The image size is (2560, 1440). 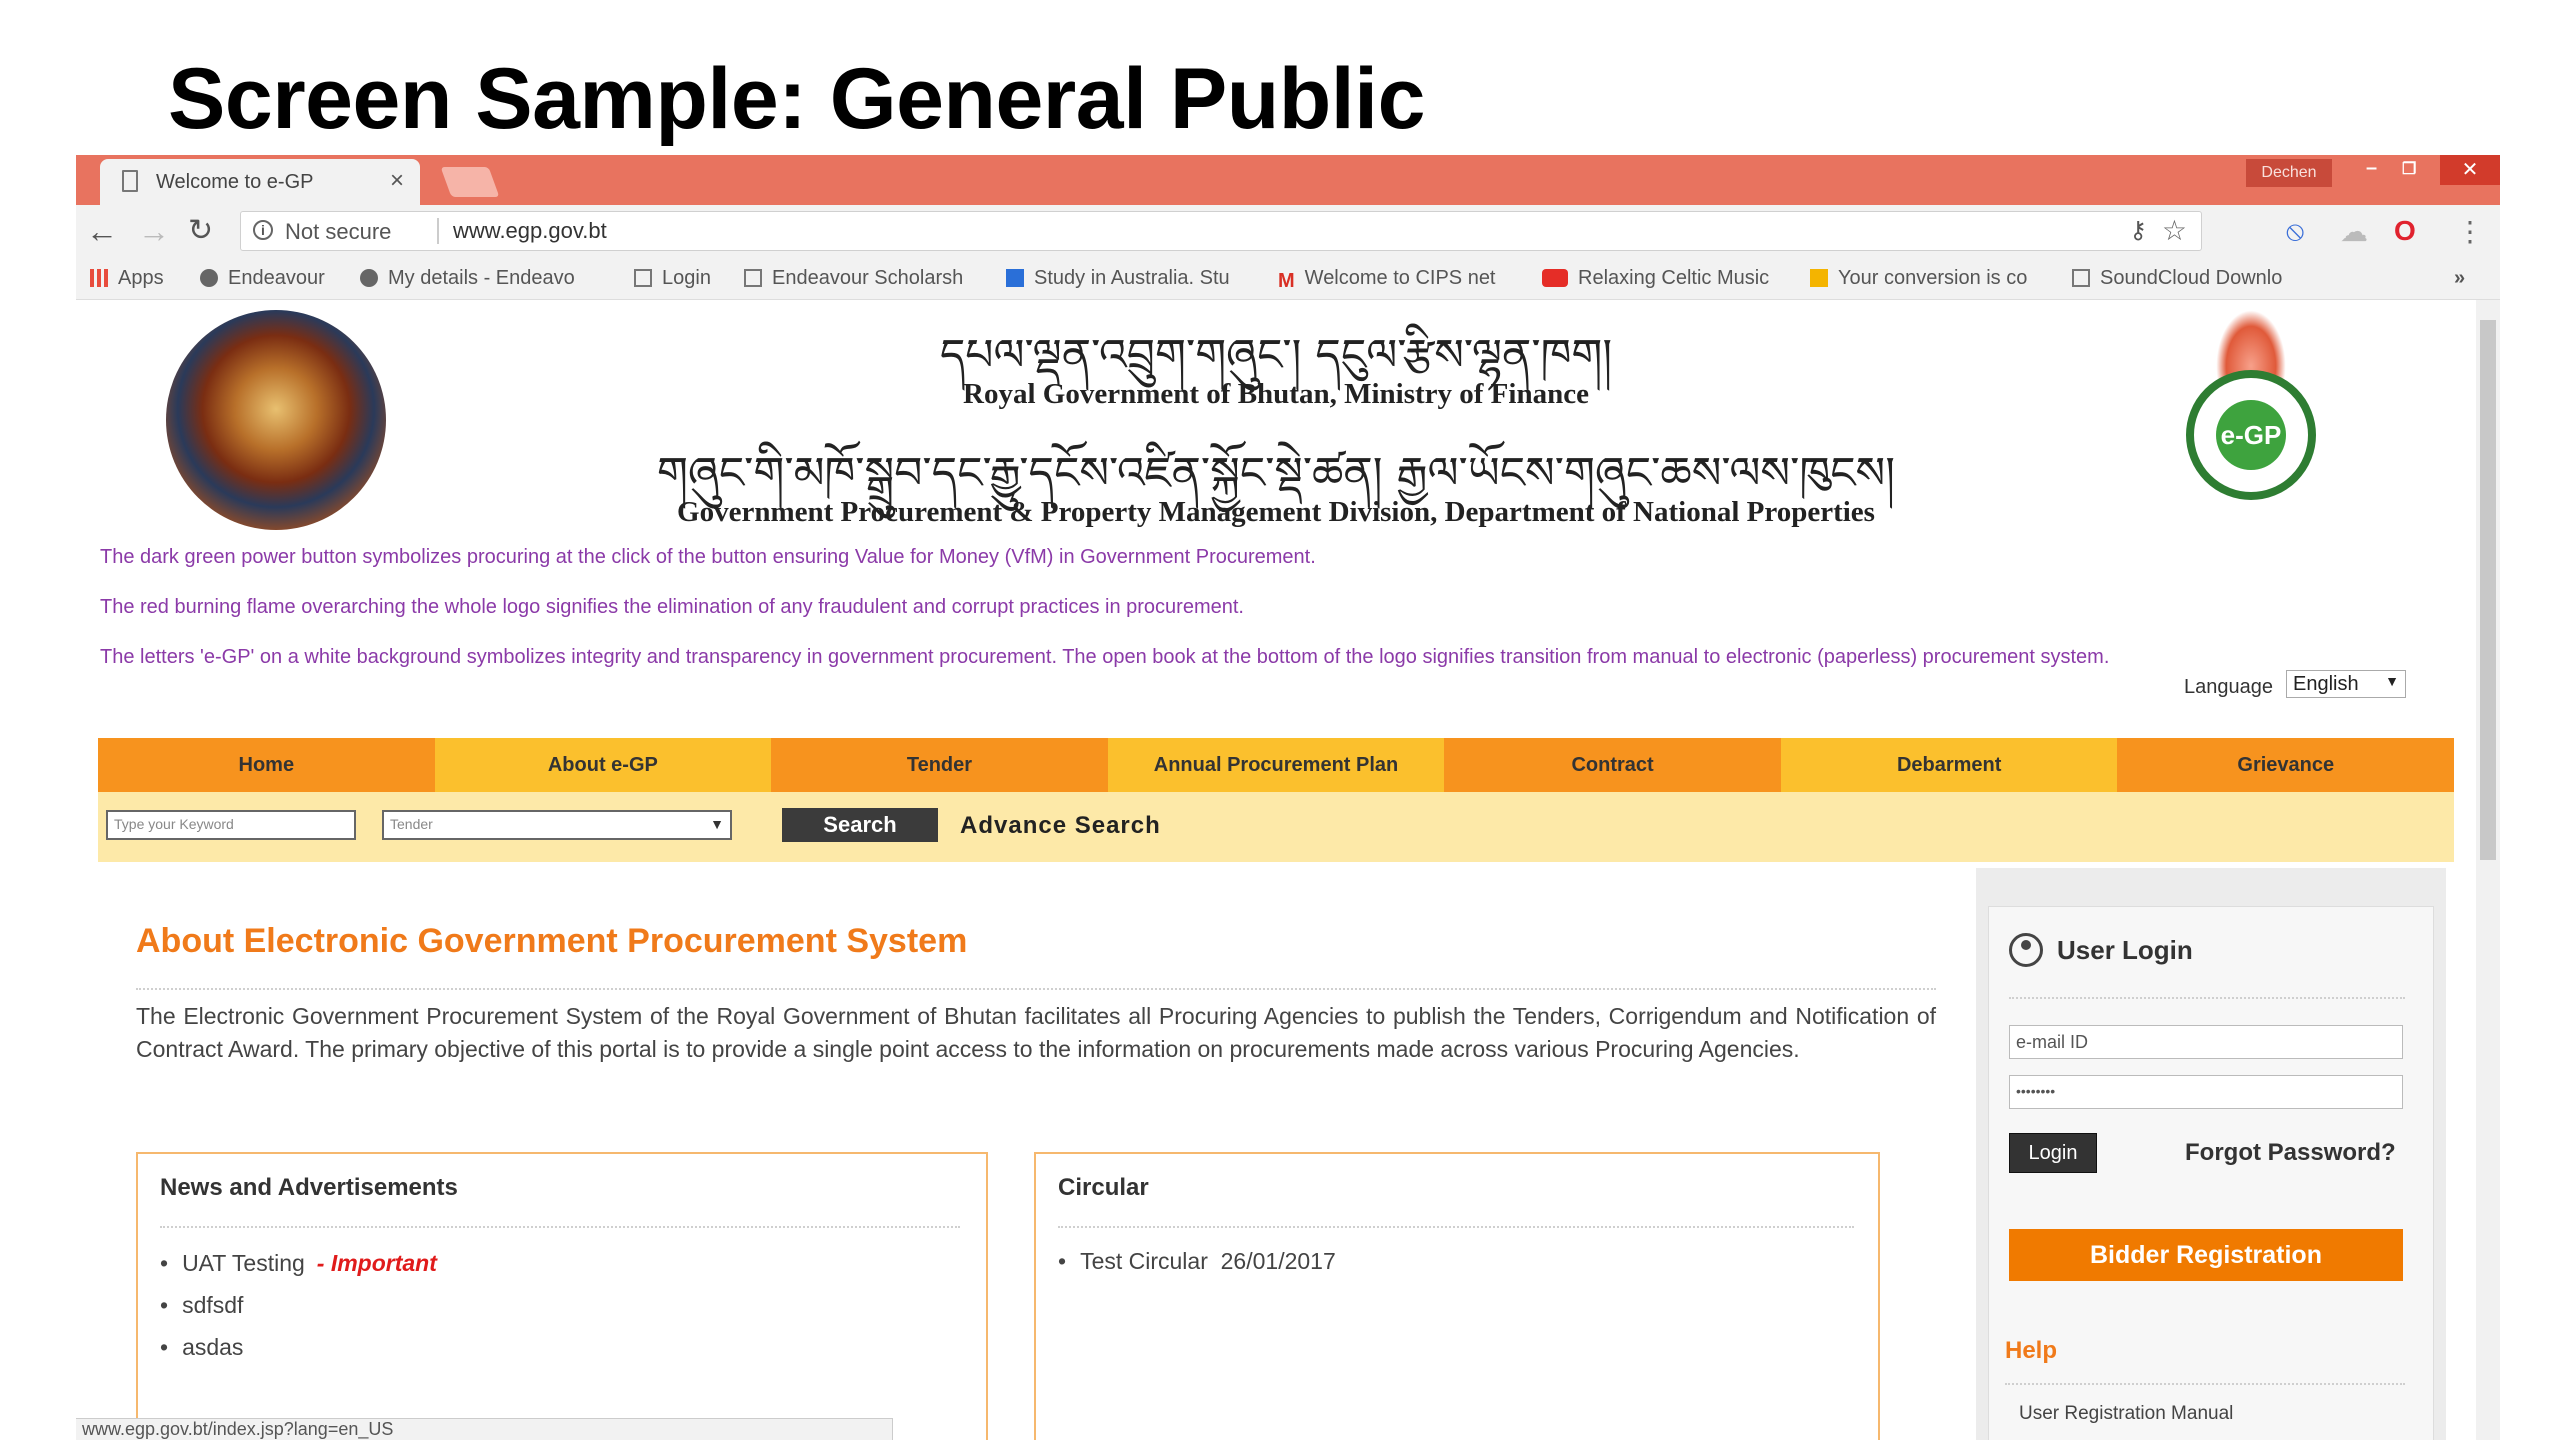 I want to click on news-item: • sdfsdf, so click(x=201, y=1305).